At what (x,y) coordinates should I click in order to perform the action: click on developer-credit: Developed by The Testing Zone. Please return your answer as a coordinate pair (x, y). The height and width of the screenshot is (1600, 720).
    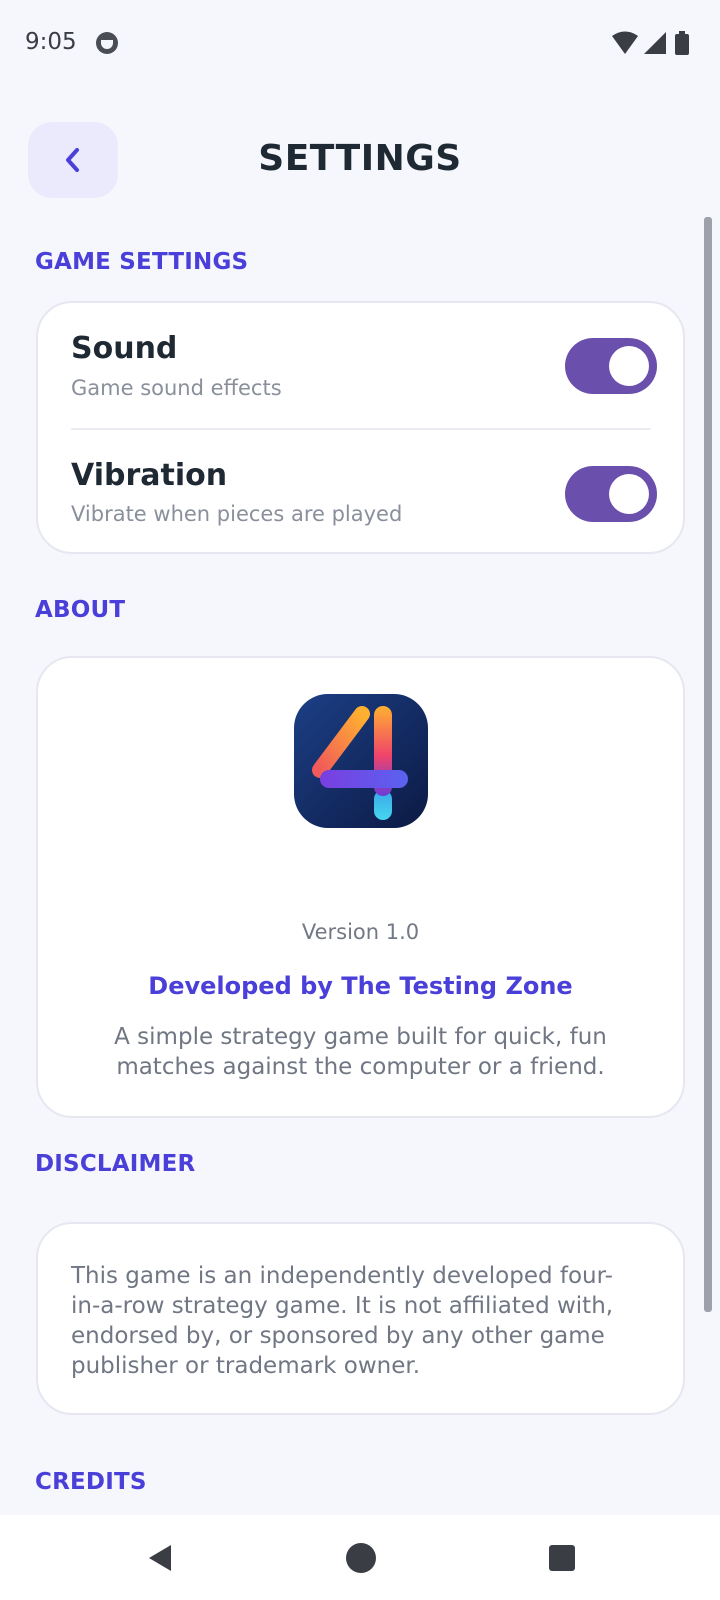
    Looking at the image, I should click on (360, 986).